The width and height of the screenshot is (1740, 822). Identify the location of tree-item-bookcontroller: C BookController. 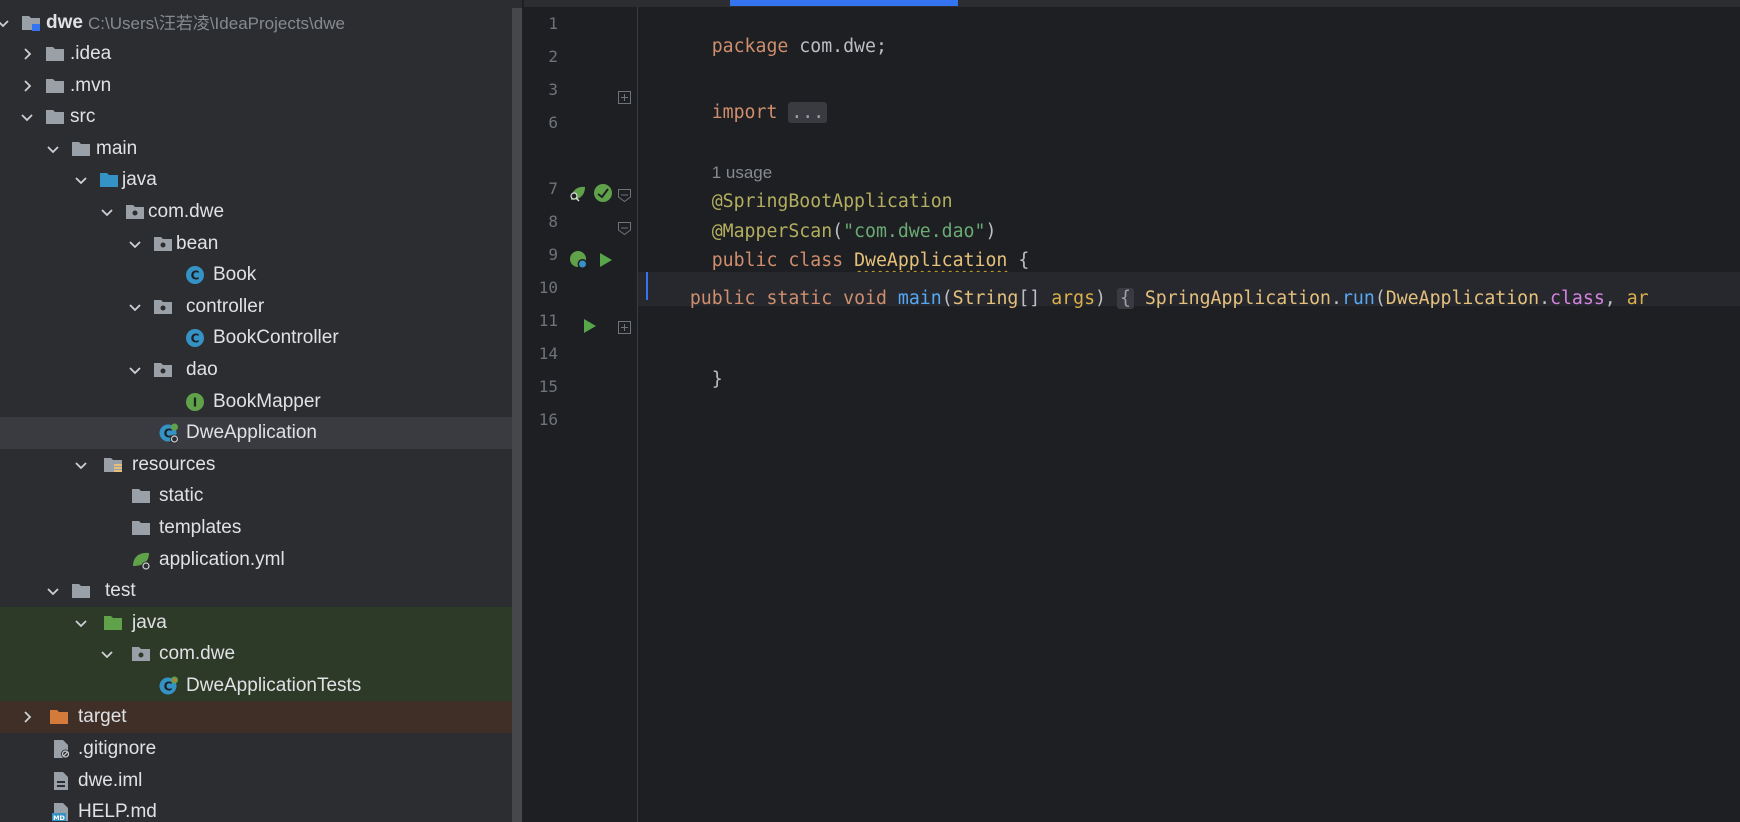
(261, 338).